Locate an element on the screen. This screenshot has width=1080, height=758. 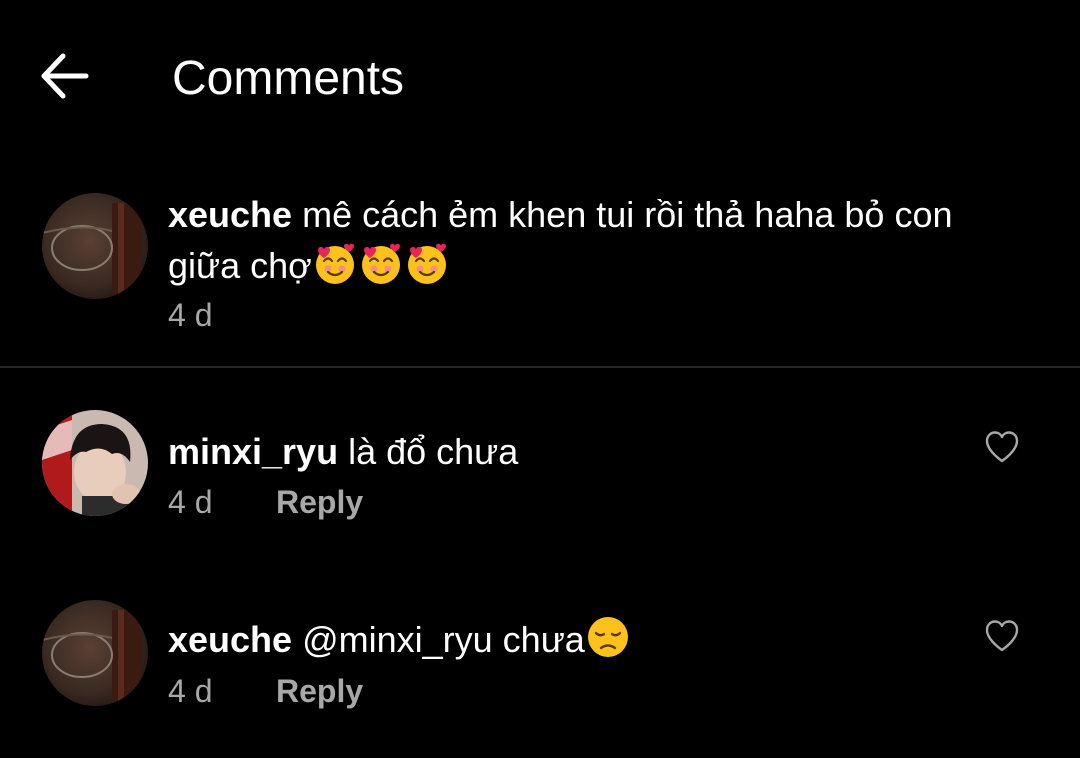
caption-meta: 4 d is located at coordinates (222, 315).